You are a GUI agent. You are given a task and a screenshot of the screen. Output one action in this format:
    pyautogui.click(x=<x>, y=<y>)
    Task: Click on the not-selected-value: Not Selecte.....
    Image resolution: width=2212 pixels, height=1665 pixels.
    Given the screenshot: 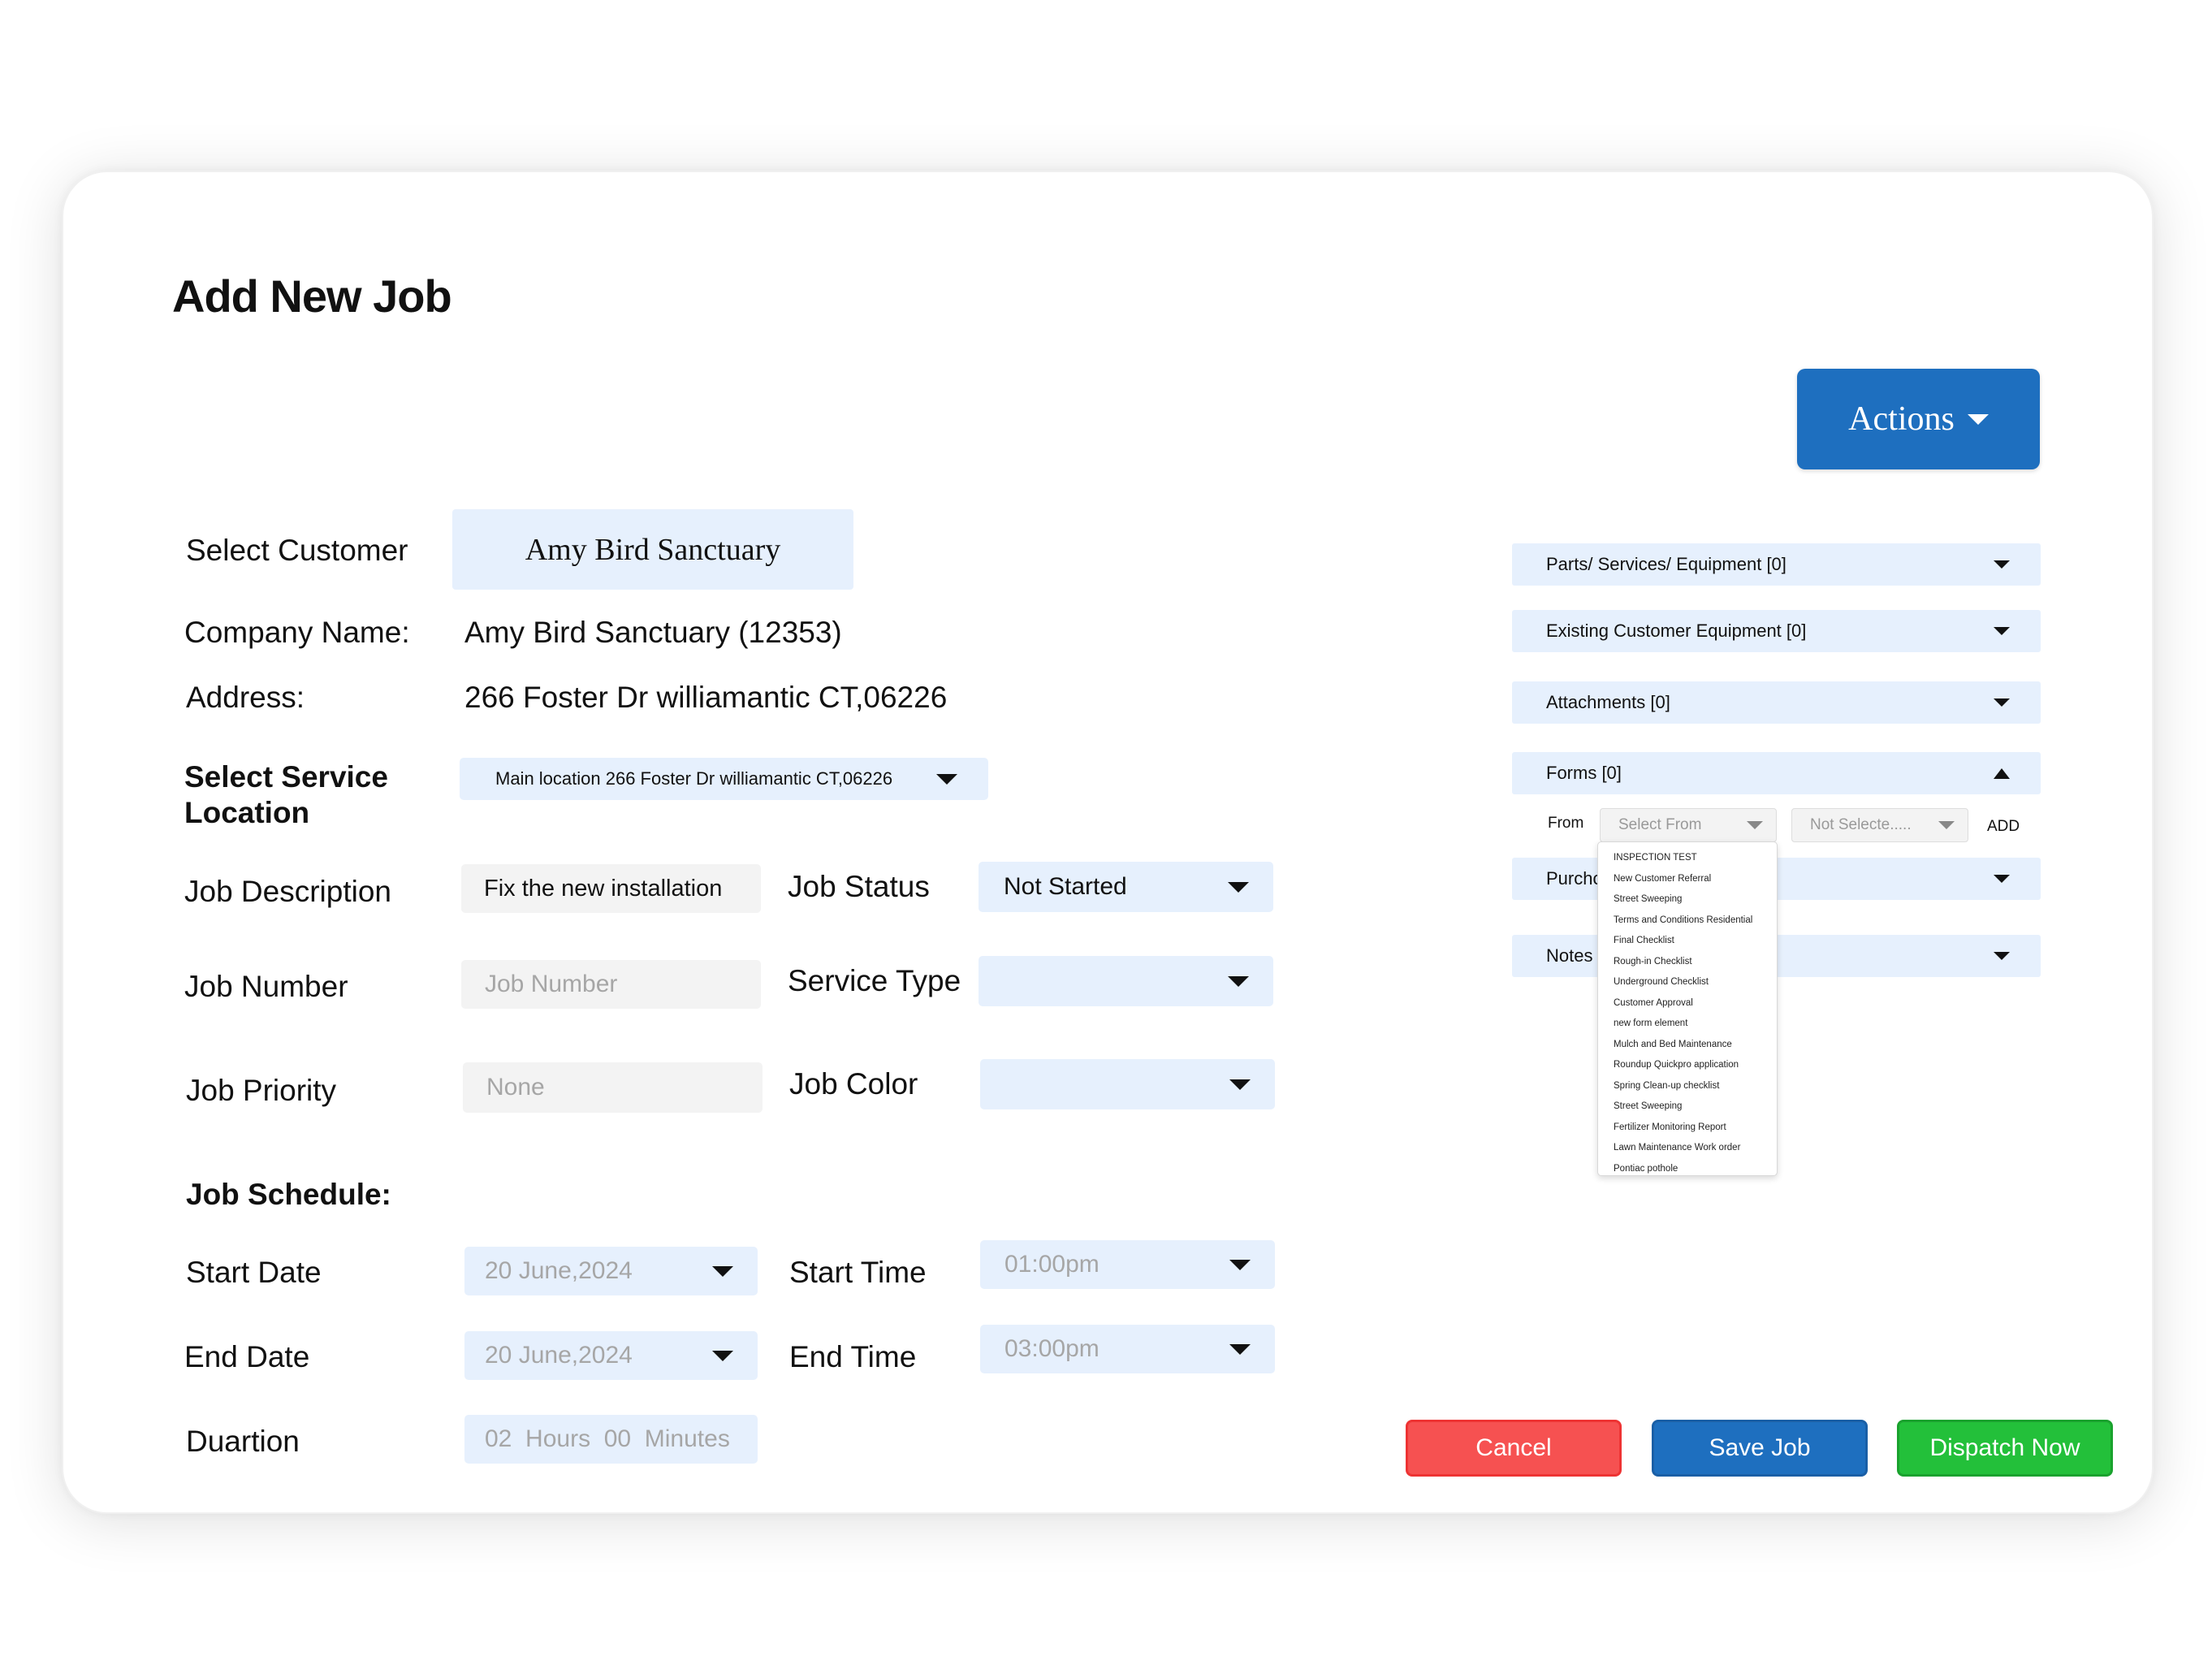 What is the action you would take?
    pyautogui.click(x=1861, y=824)
    